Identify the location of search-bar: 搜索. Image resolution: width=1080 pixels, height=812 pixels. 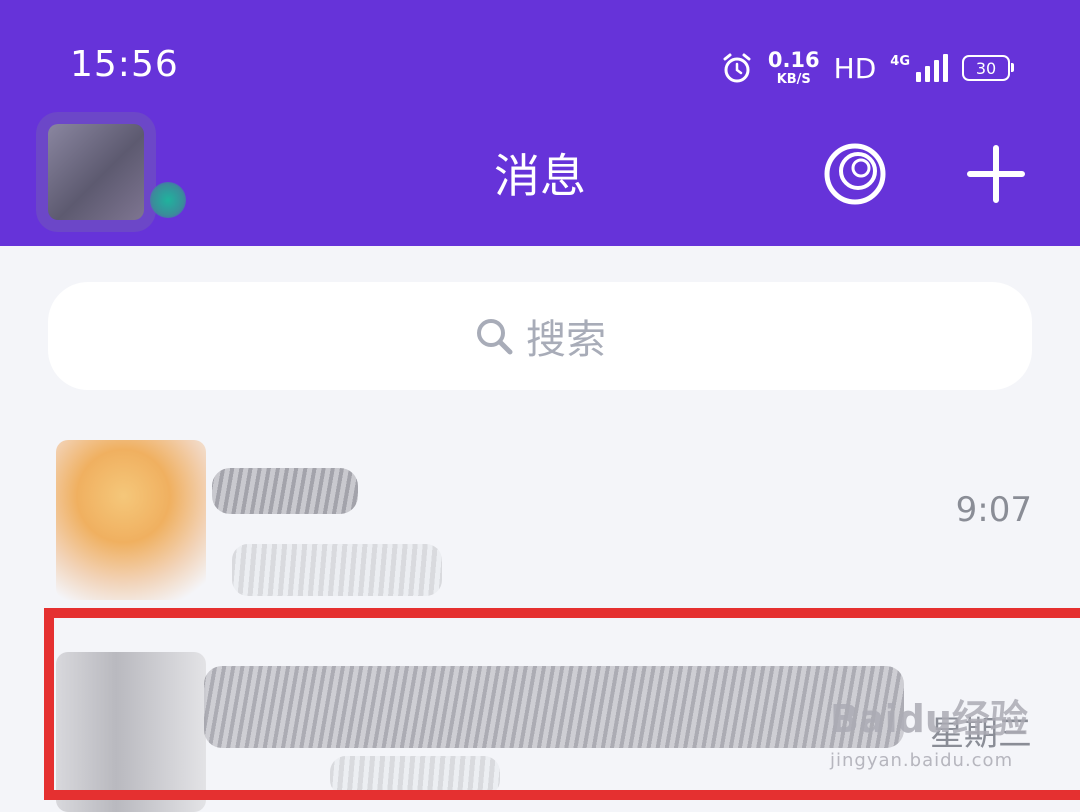
(540, 336).